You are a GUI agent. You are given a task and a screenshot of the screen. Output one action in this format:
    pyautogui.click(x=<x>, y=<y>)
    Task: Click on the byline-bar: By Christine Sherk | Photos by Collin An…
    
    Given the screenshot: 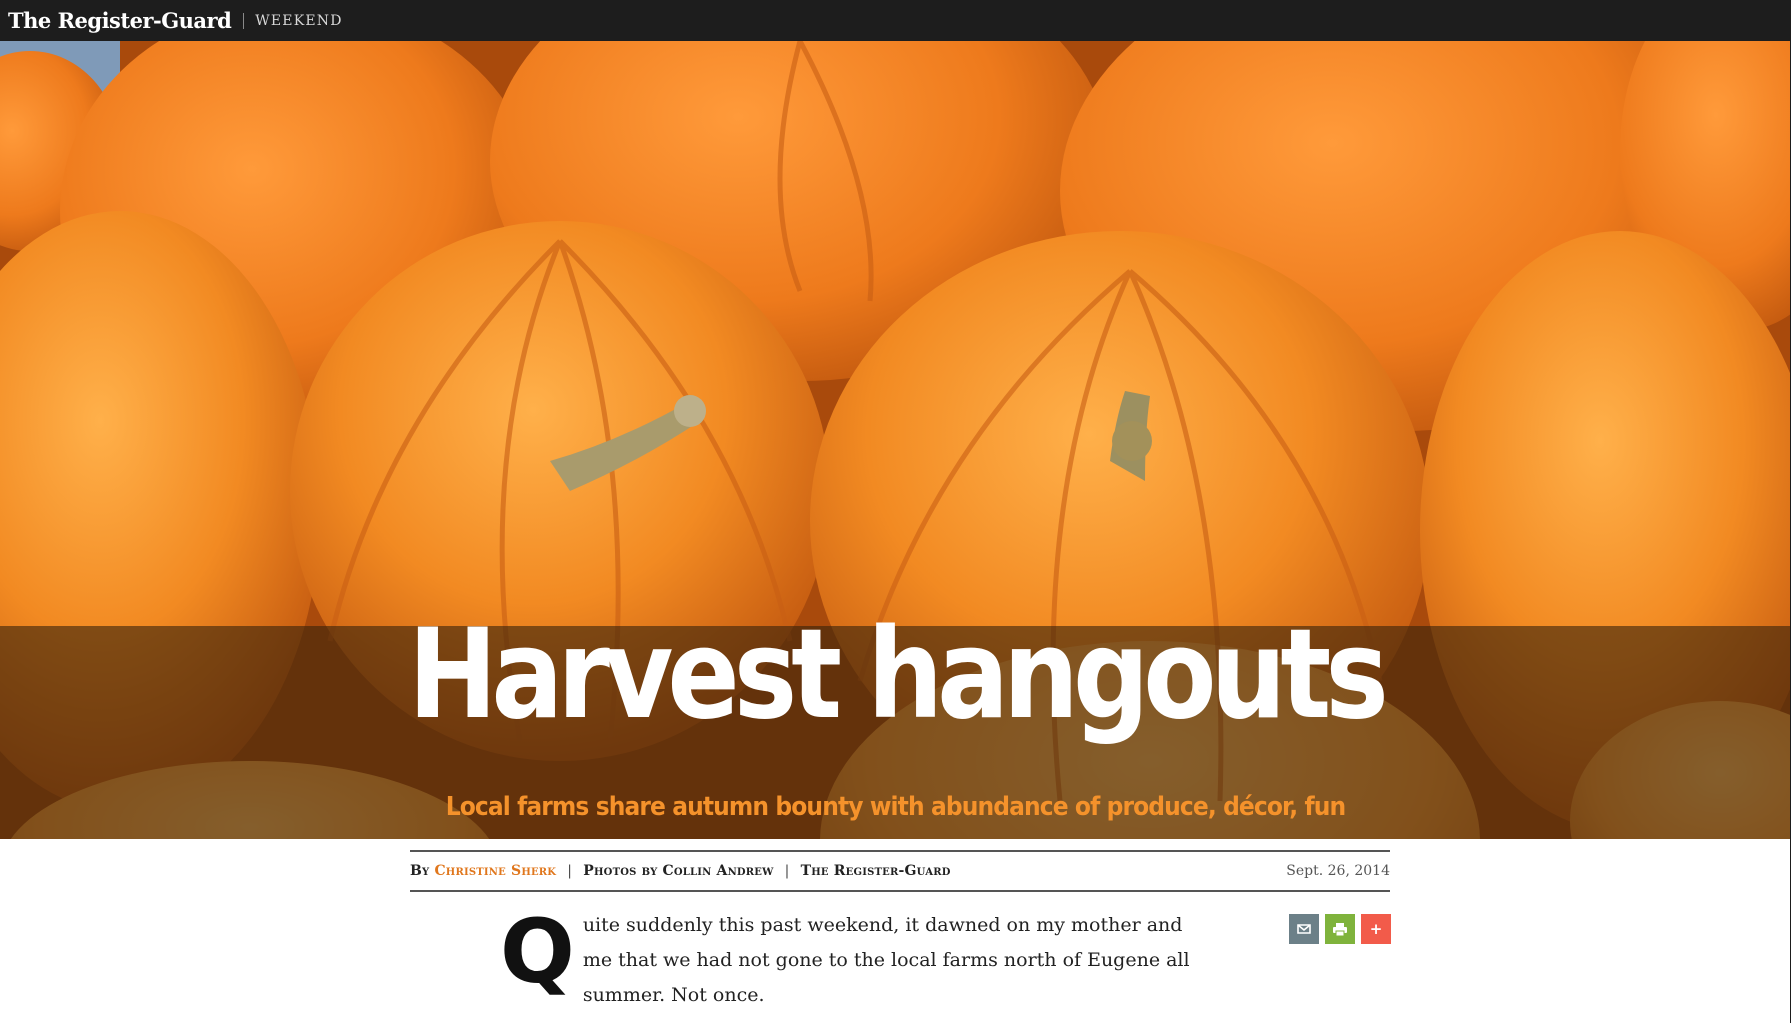 What is the action you would take?
    pyautogui.click(x=900, y=871)
    